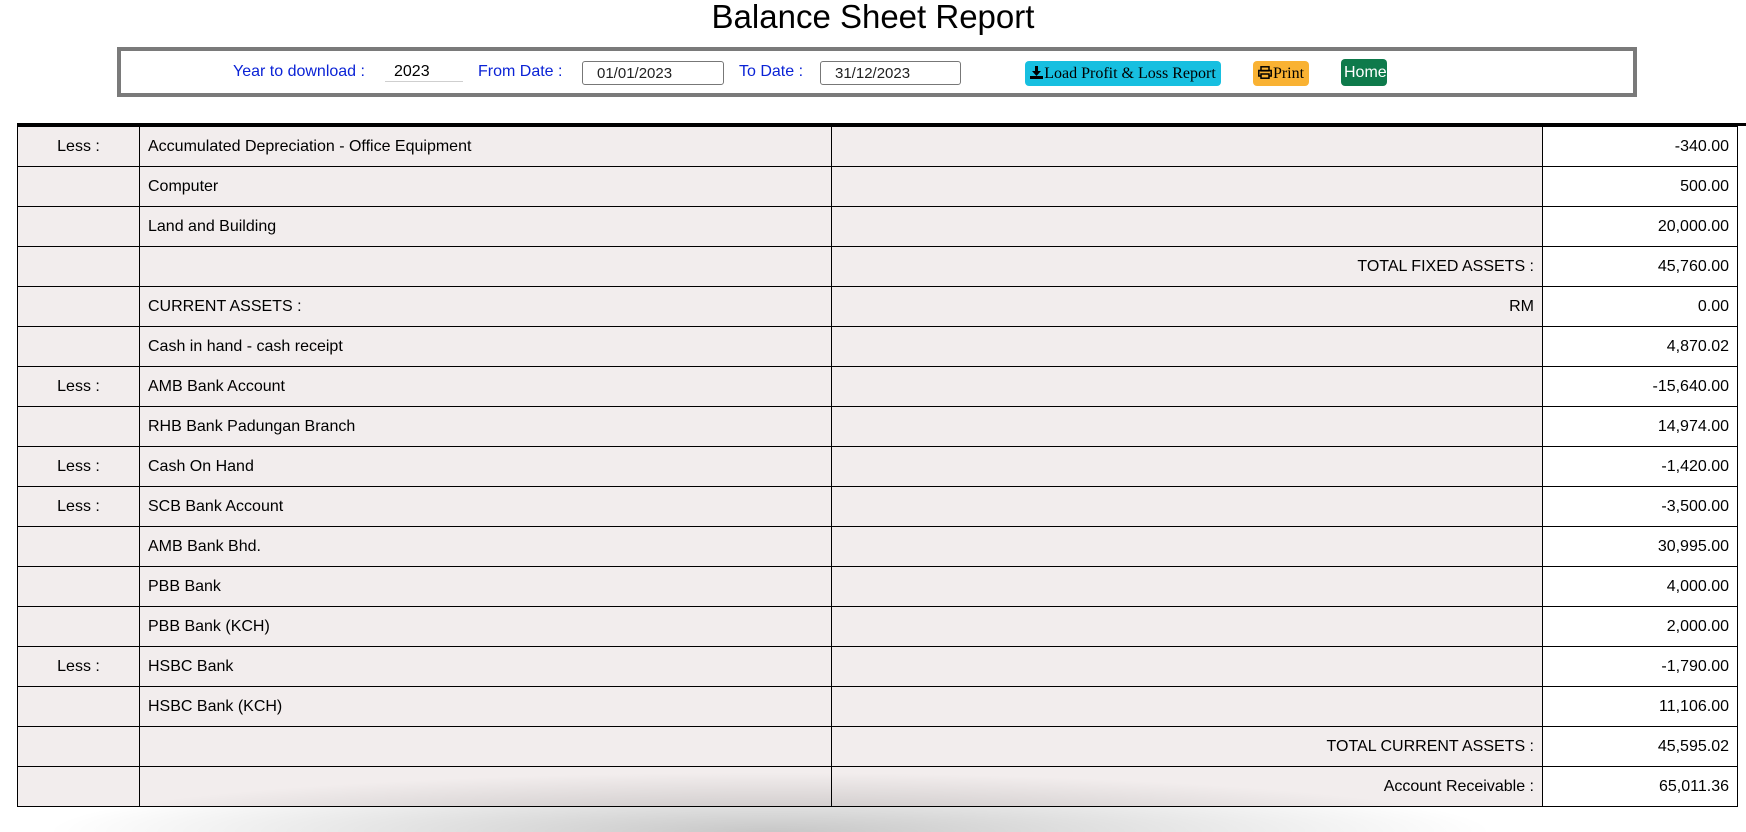 This screenshot has width=1746, height=832. What do you see at coordinates (1288, 73) in the screenshot?
I see `print-label: Print` at bounding box center [1288, 73].